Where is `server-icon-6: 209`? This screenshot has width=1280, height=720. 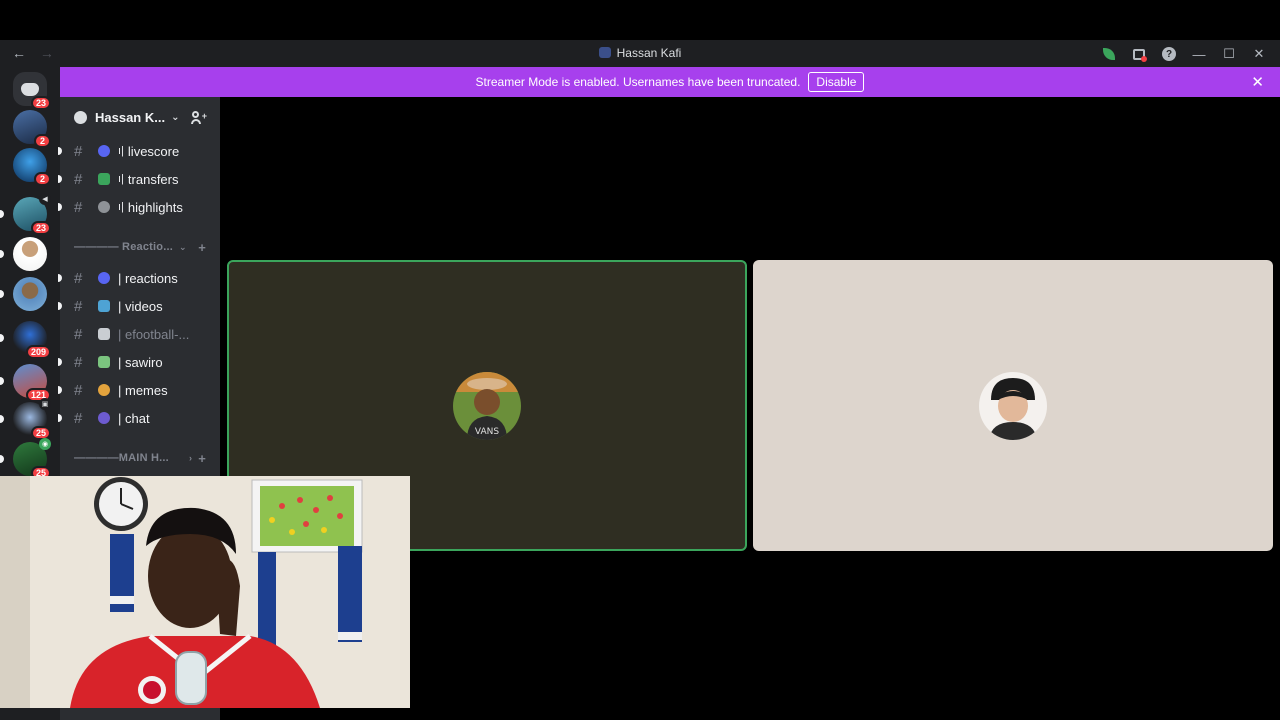 server-icon-6: 209 is located at coordinates (25, 340).